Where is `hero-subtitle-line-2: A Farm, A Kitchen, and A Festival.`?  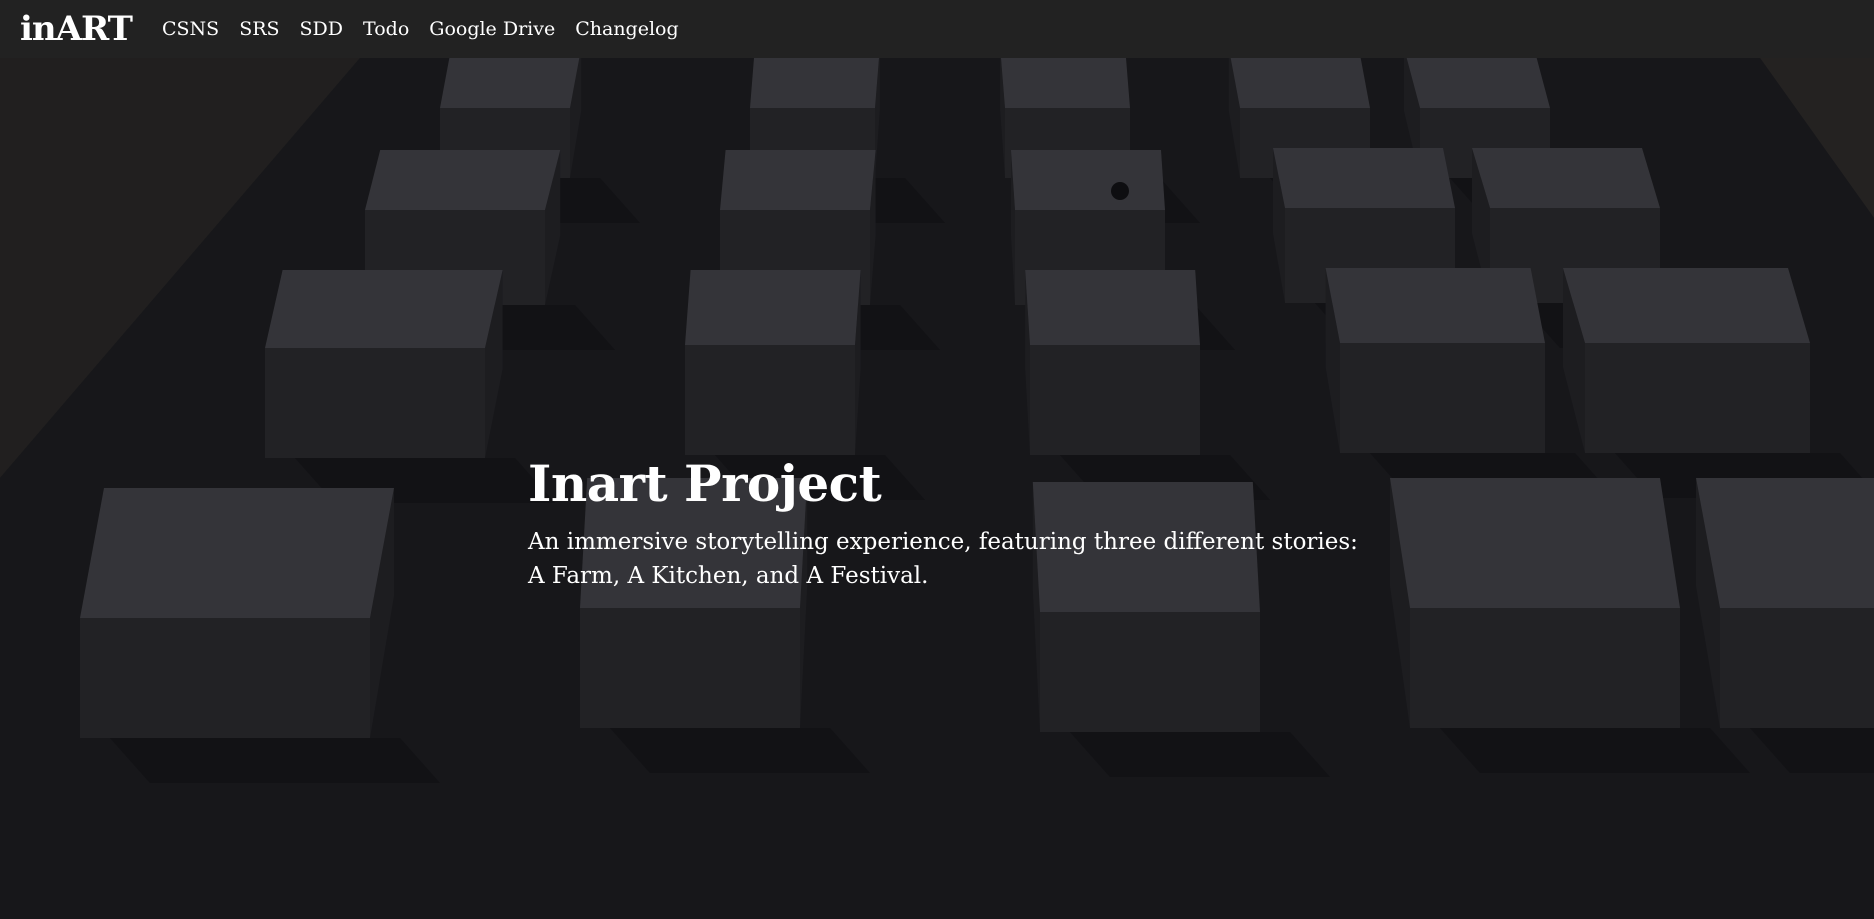
hero-subtitle-line-2: A Farm, A Kitchen, and A Festival. is located at coordinates (728, 576).